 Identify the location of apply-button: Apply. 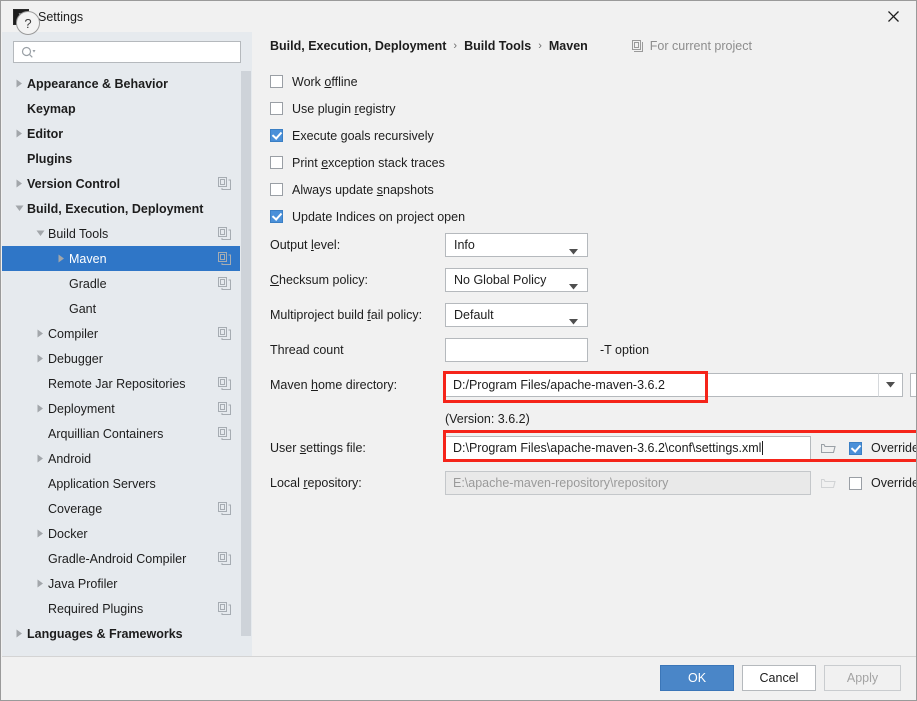
(862, 678).